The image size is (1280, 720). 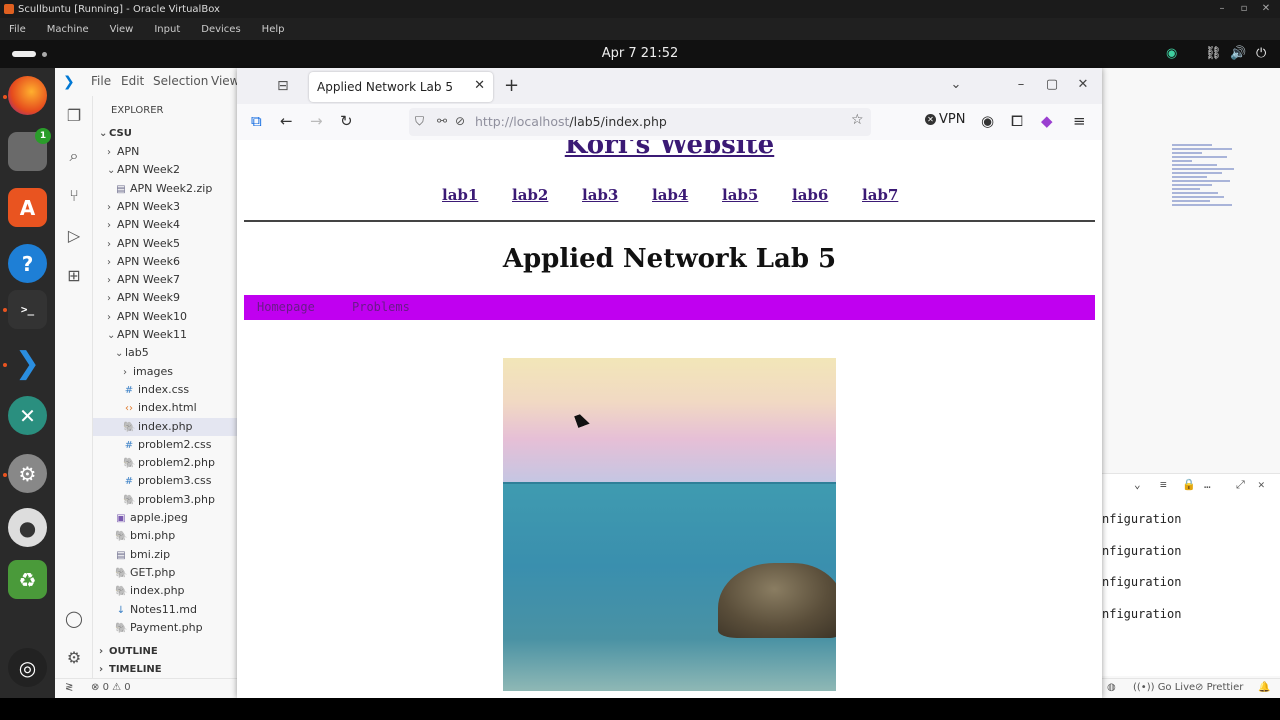 I want to click on close-window-button: ✕, so click(x=1083, y=84).